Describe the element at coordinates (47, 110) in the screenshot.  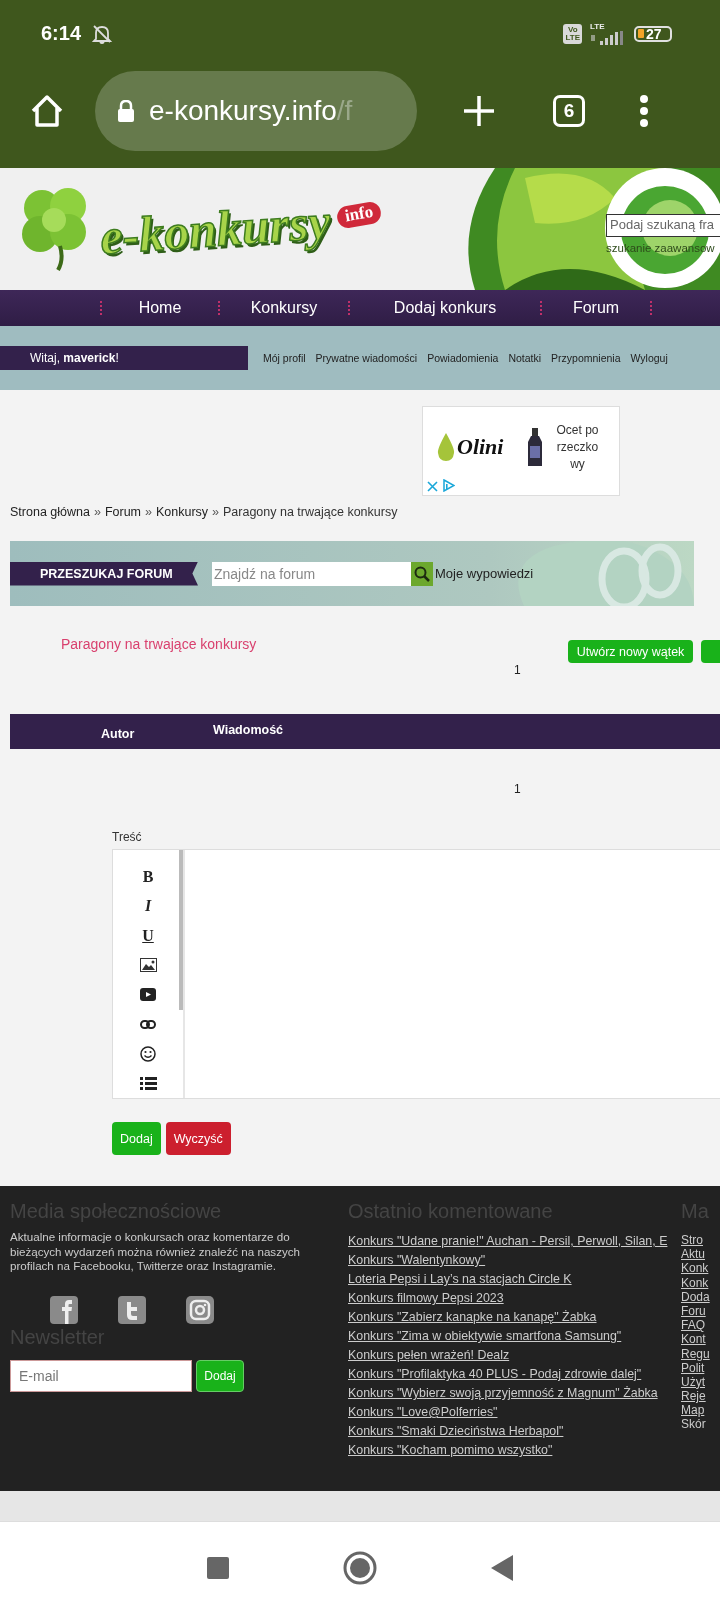
I see `home-icon` at that location.